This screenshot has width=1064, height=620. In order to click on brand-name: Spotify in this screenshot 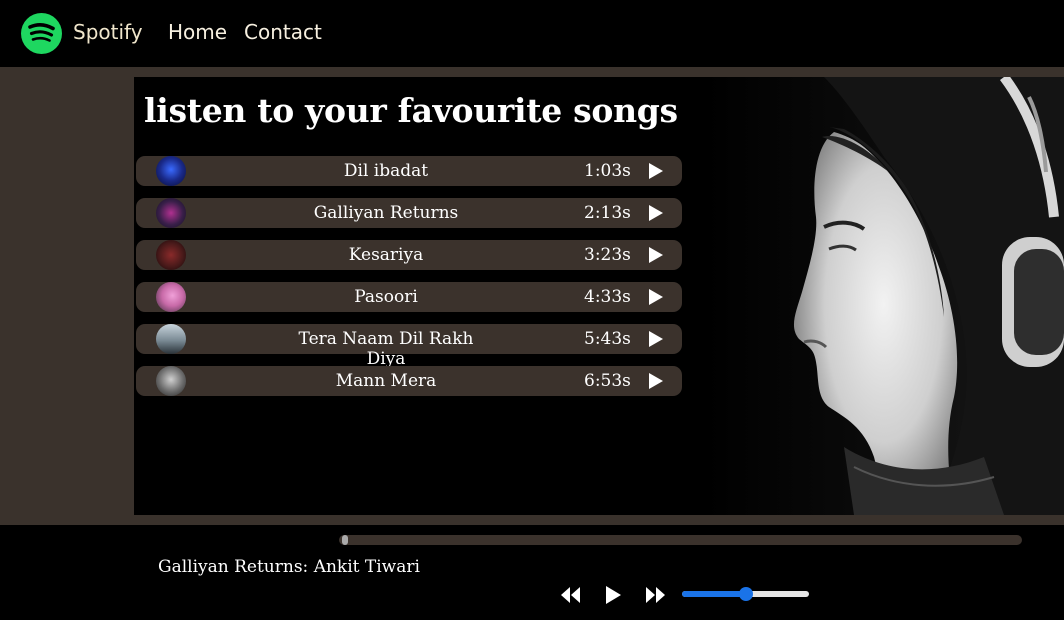, I will do `click(108, 32)`.